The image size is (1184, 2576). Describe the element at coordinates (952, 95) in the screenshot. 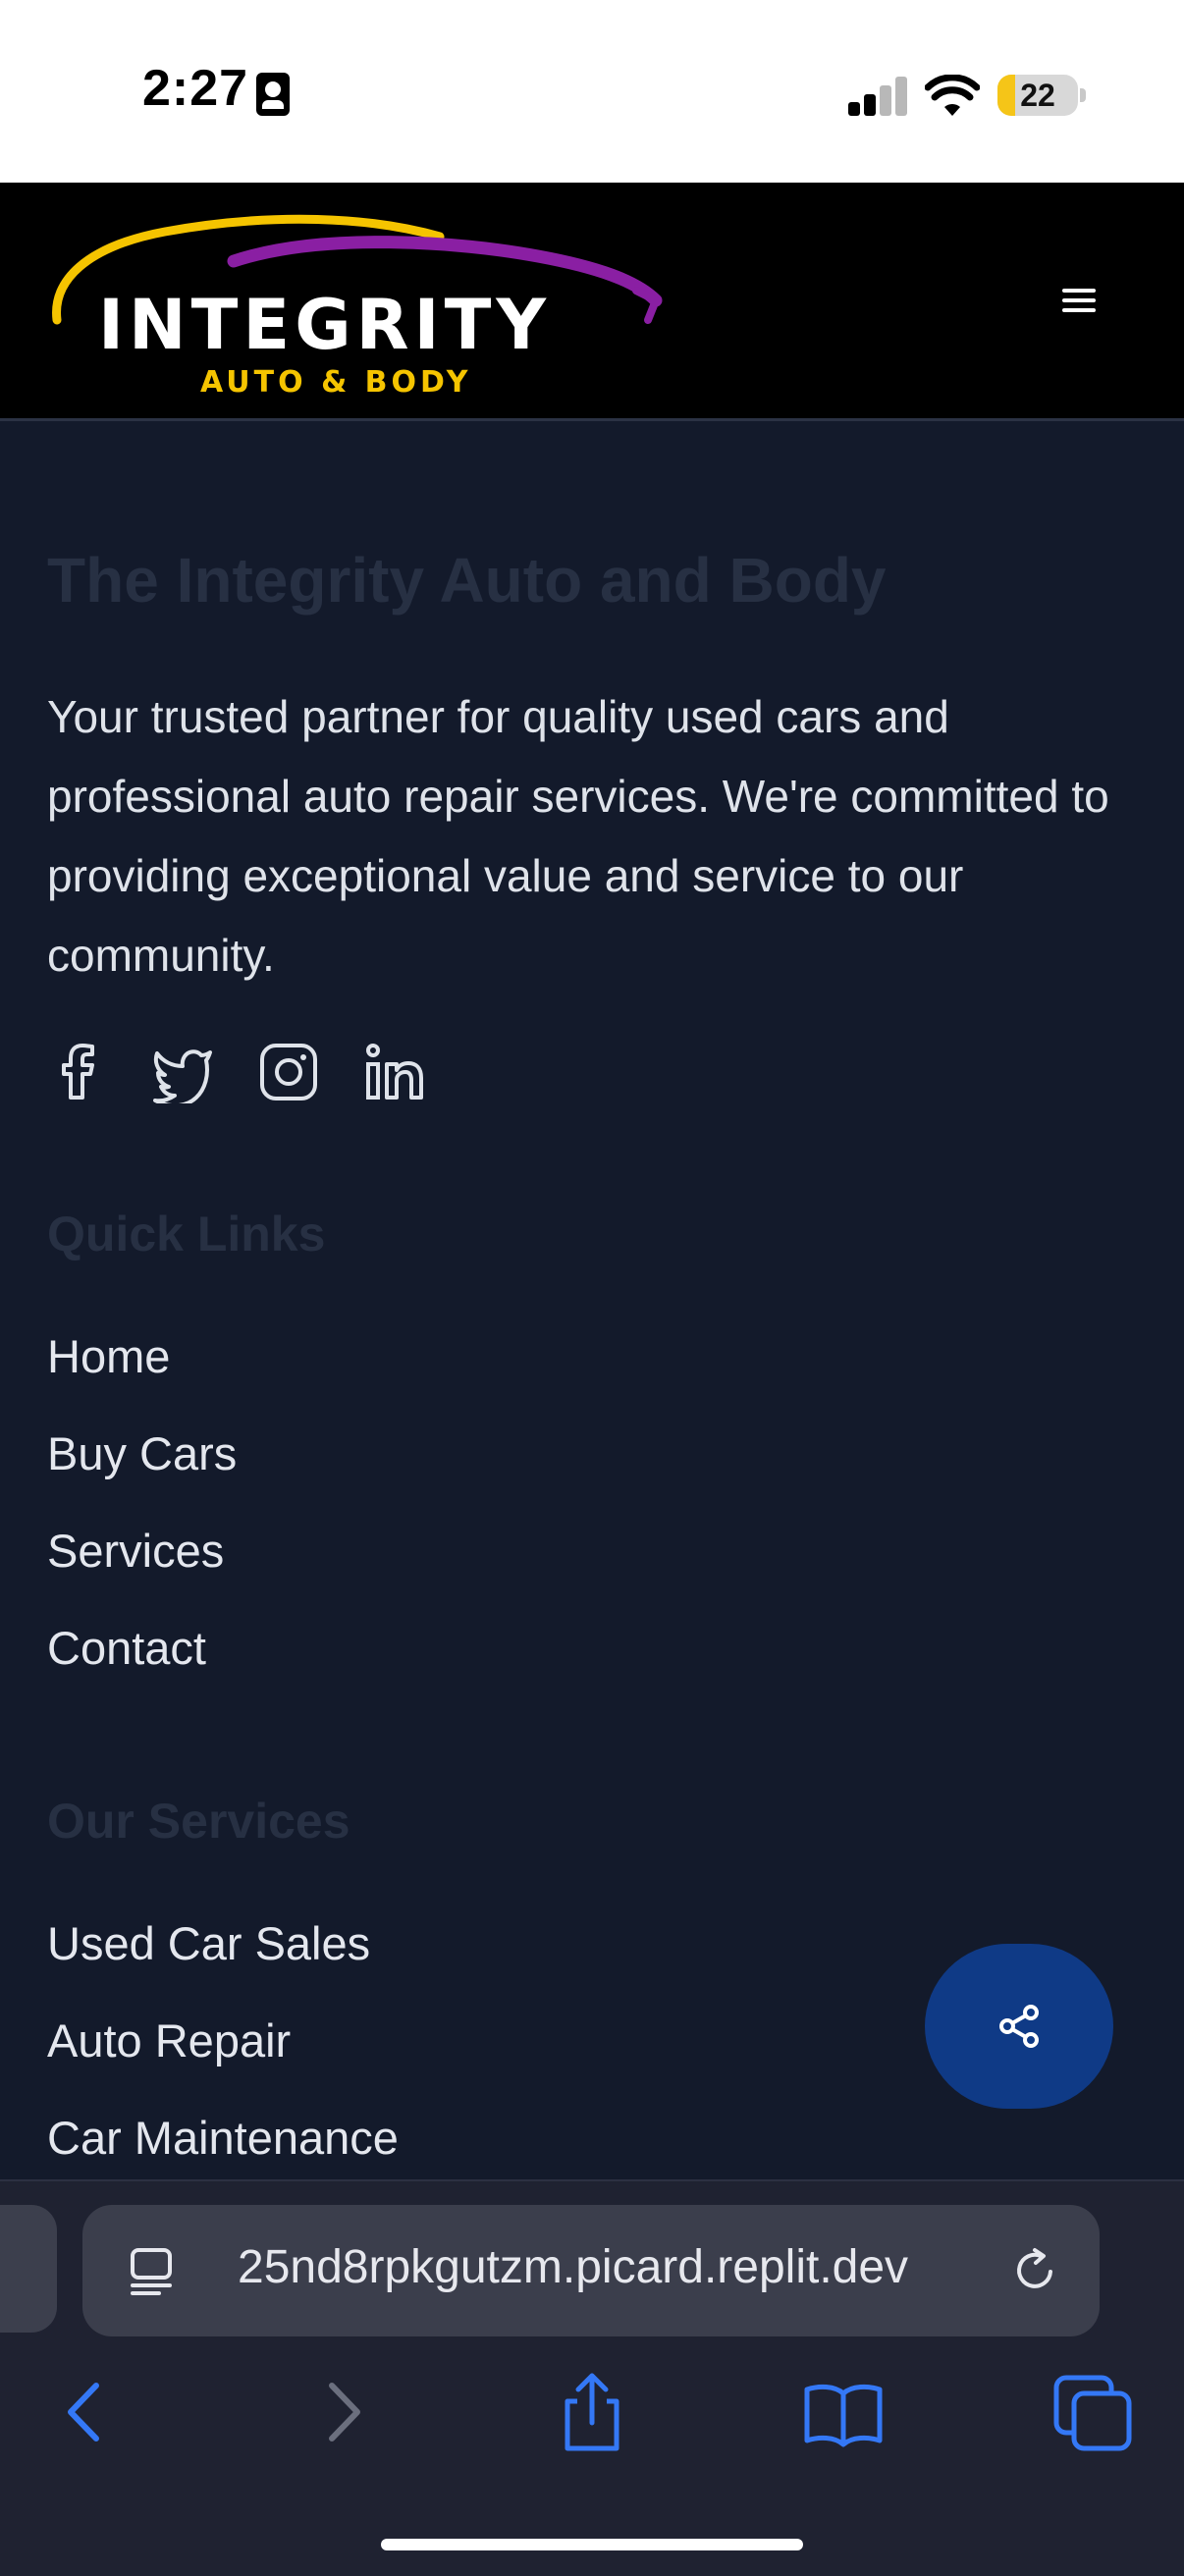

I see `wifi-icon` at that location.